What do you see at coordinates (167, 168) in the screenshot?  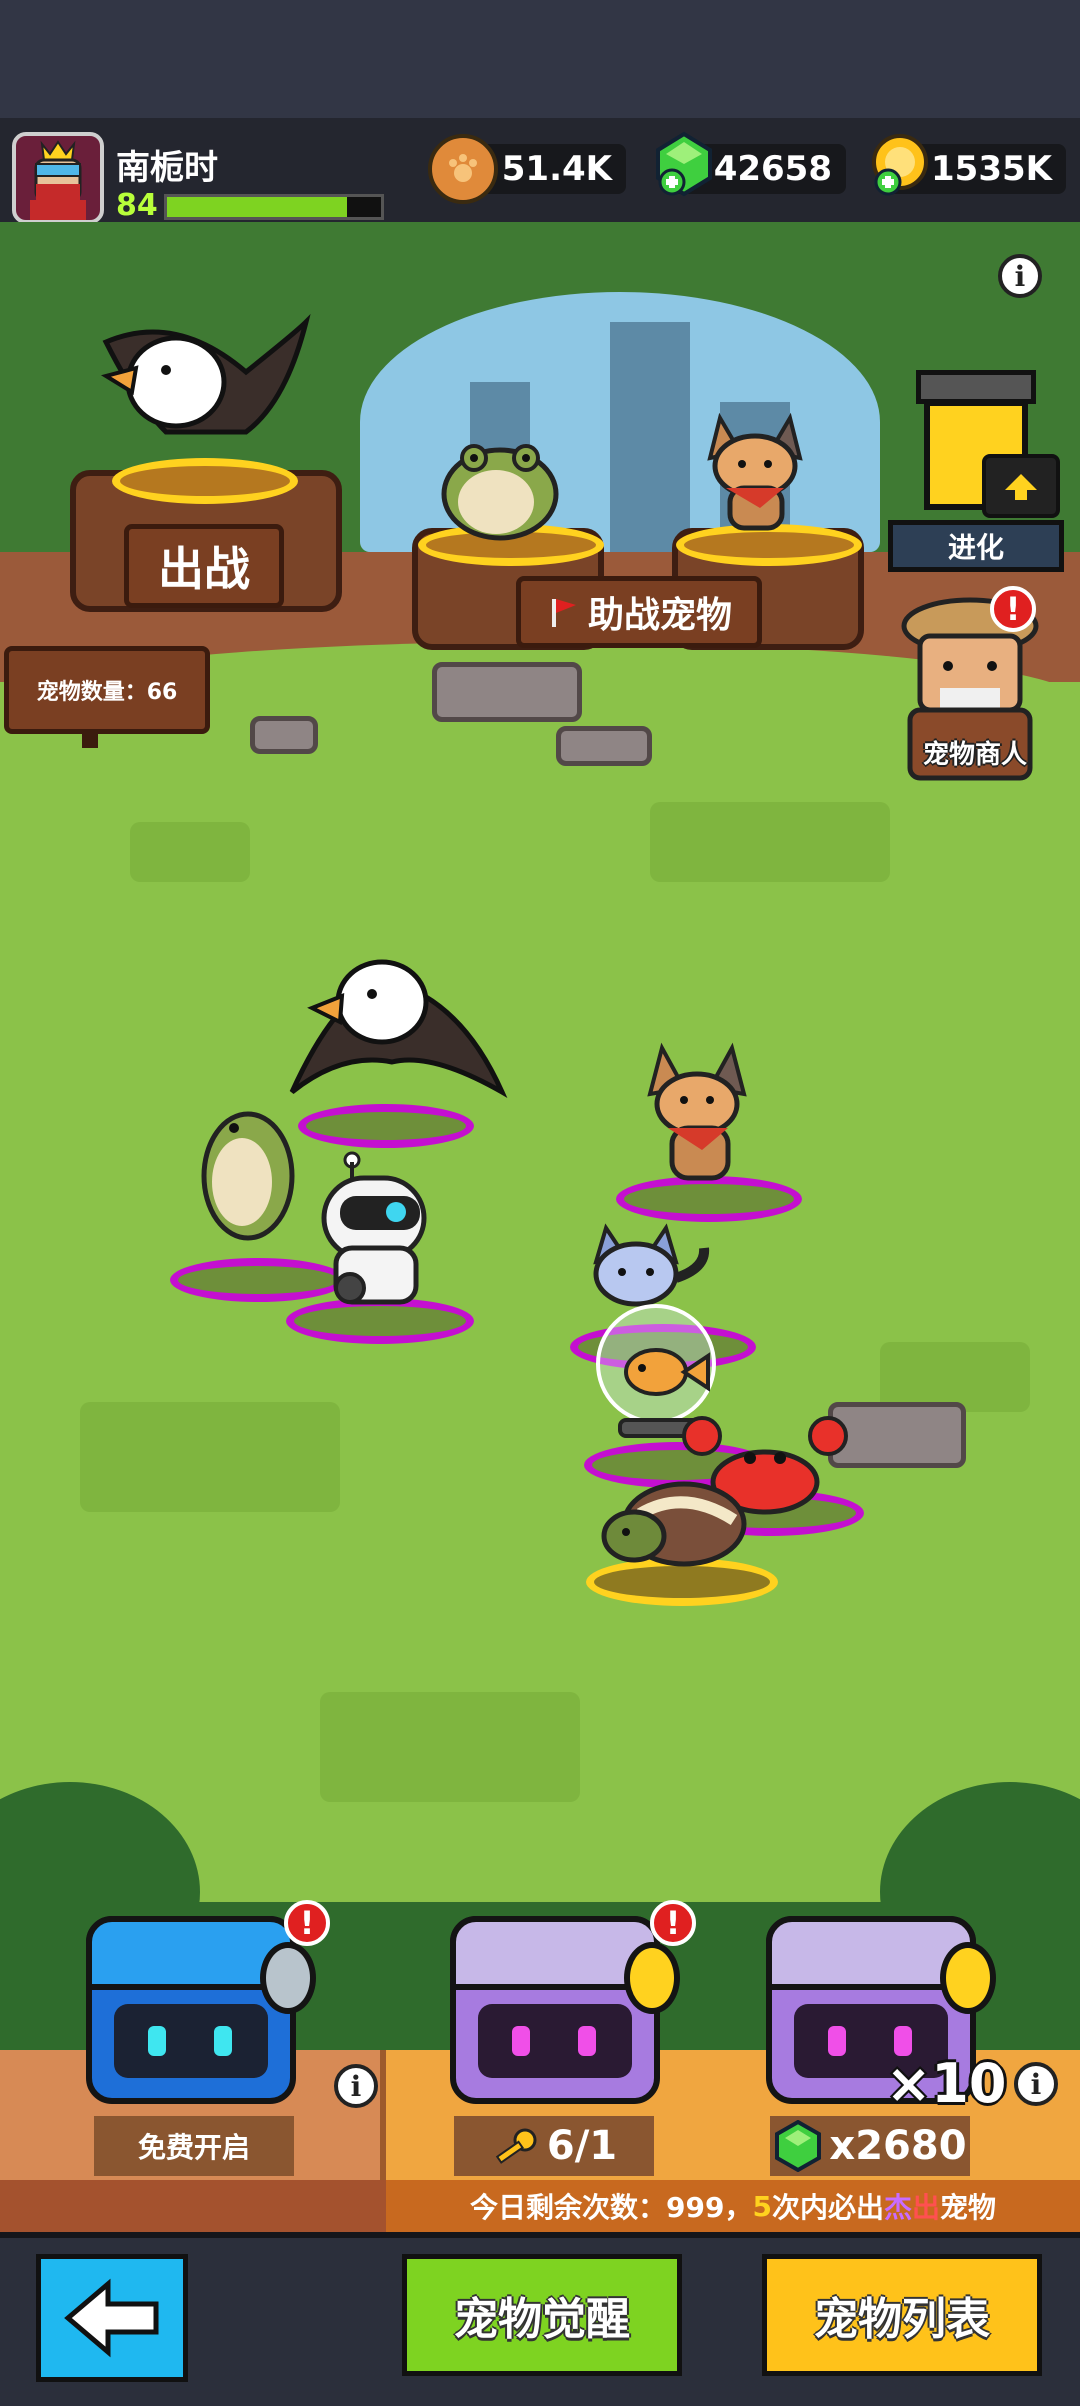 I see `player-name: 南栀时` at bounding box center [167, 168].